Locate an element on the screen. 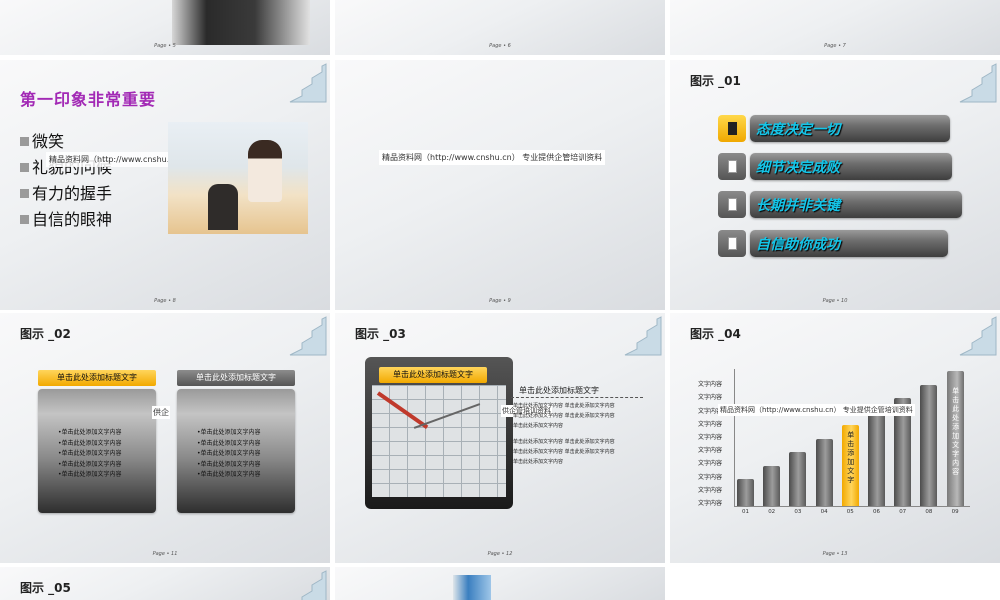 Image resolution: width=1000 pixels, height=600 pixels. bullet-item: 微笑 is located at coordinates (42, 140).